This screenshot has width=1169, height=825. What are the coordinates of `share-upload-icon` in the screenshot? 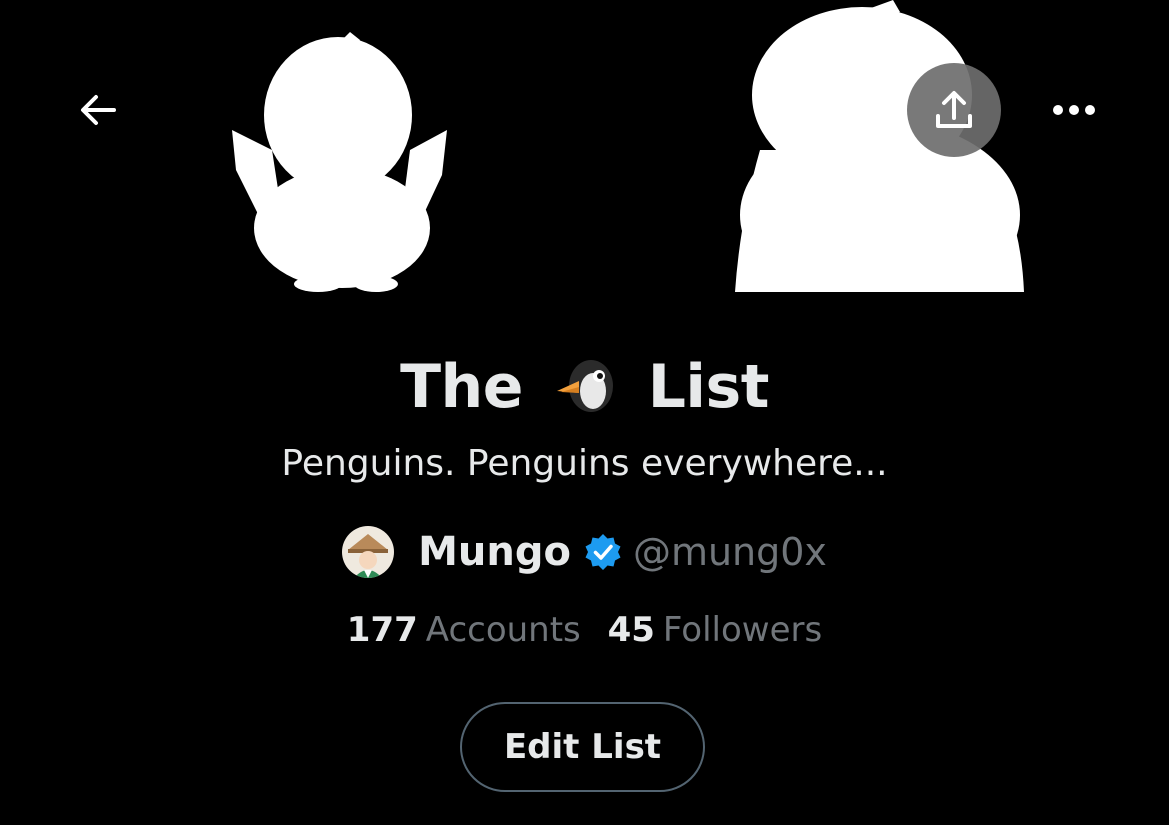 It's located at (954, 109).